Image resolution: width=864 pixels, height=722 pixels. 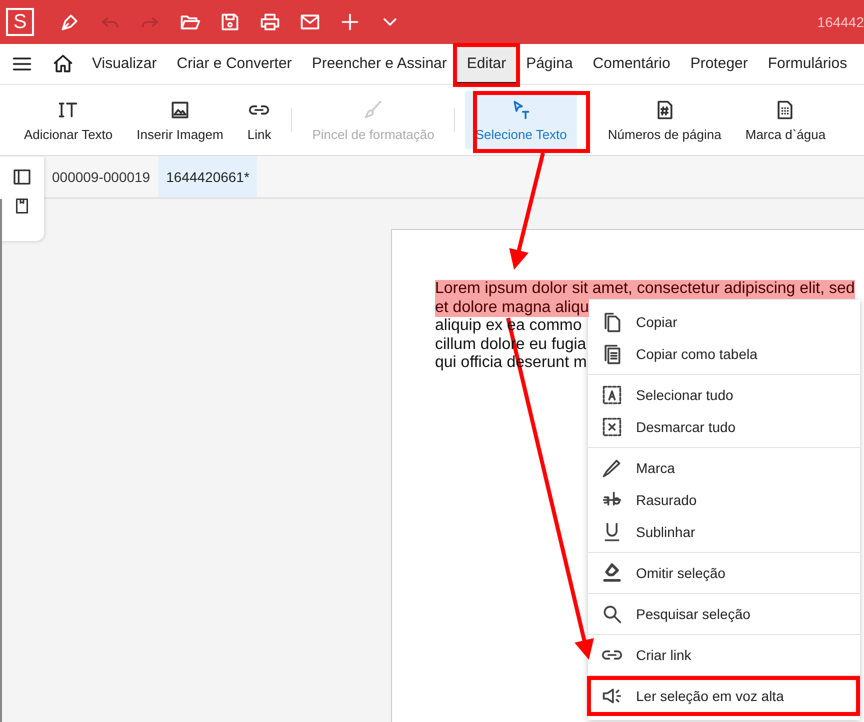 What do you see at coordinates (124, 64) in the screenshot?
I see `menu-tab: Visualizar` at bounding box center [124, 64].